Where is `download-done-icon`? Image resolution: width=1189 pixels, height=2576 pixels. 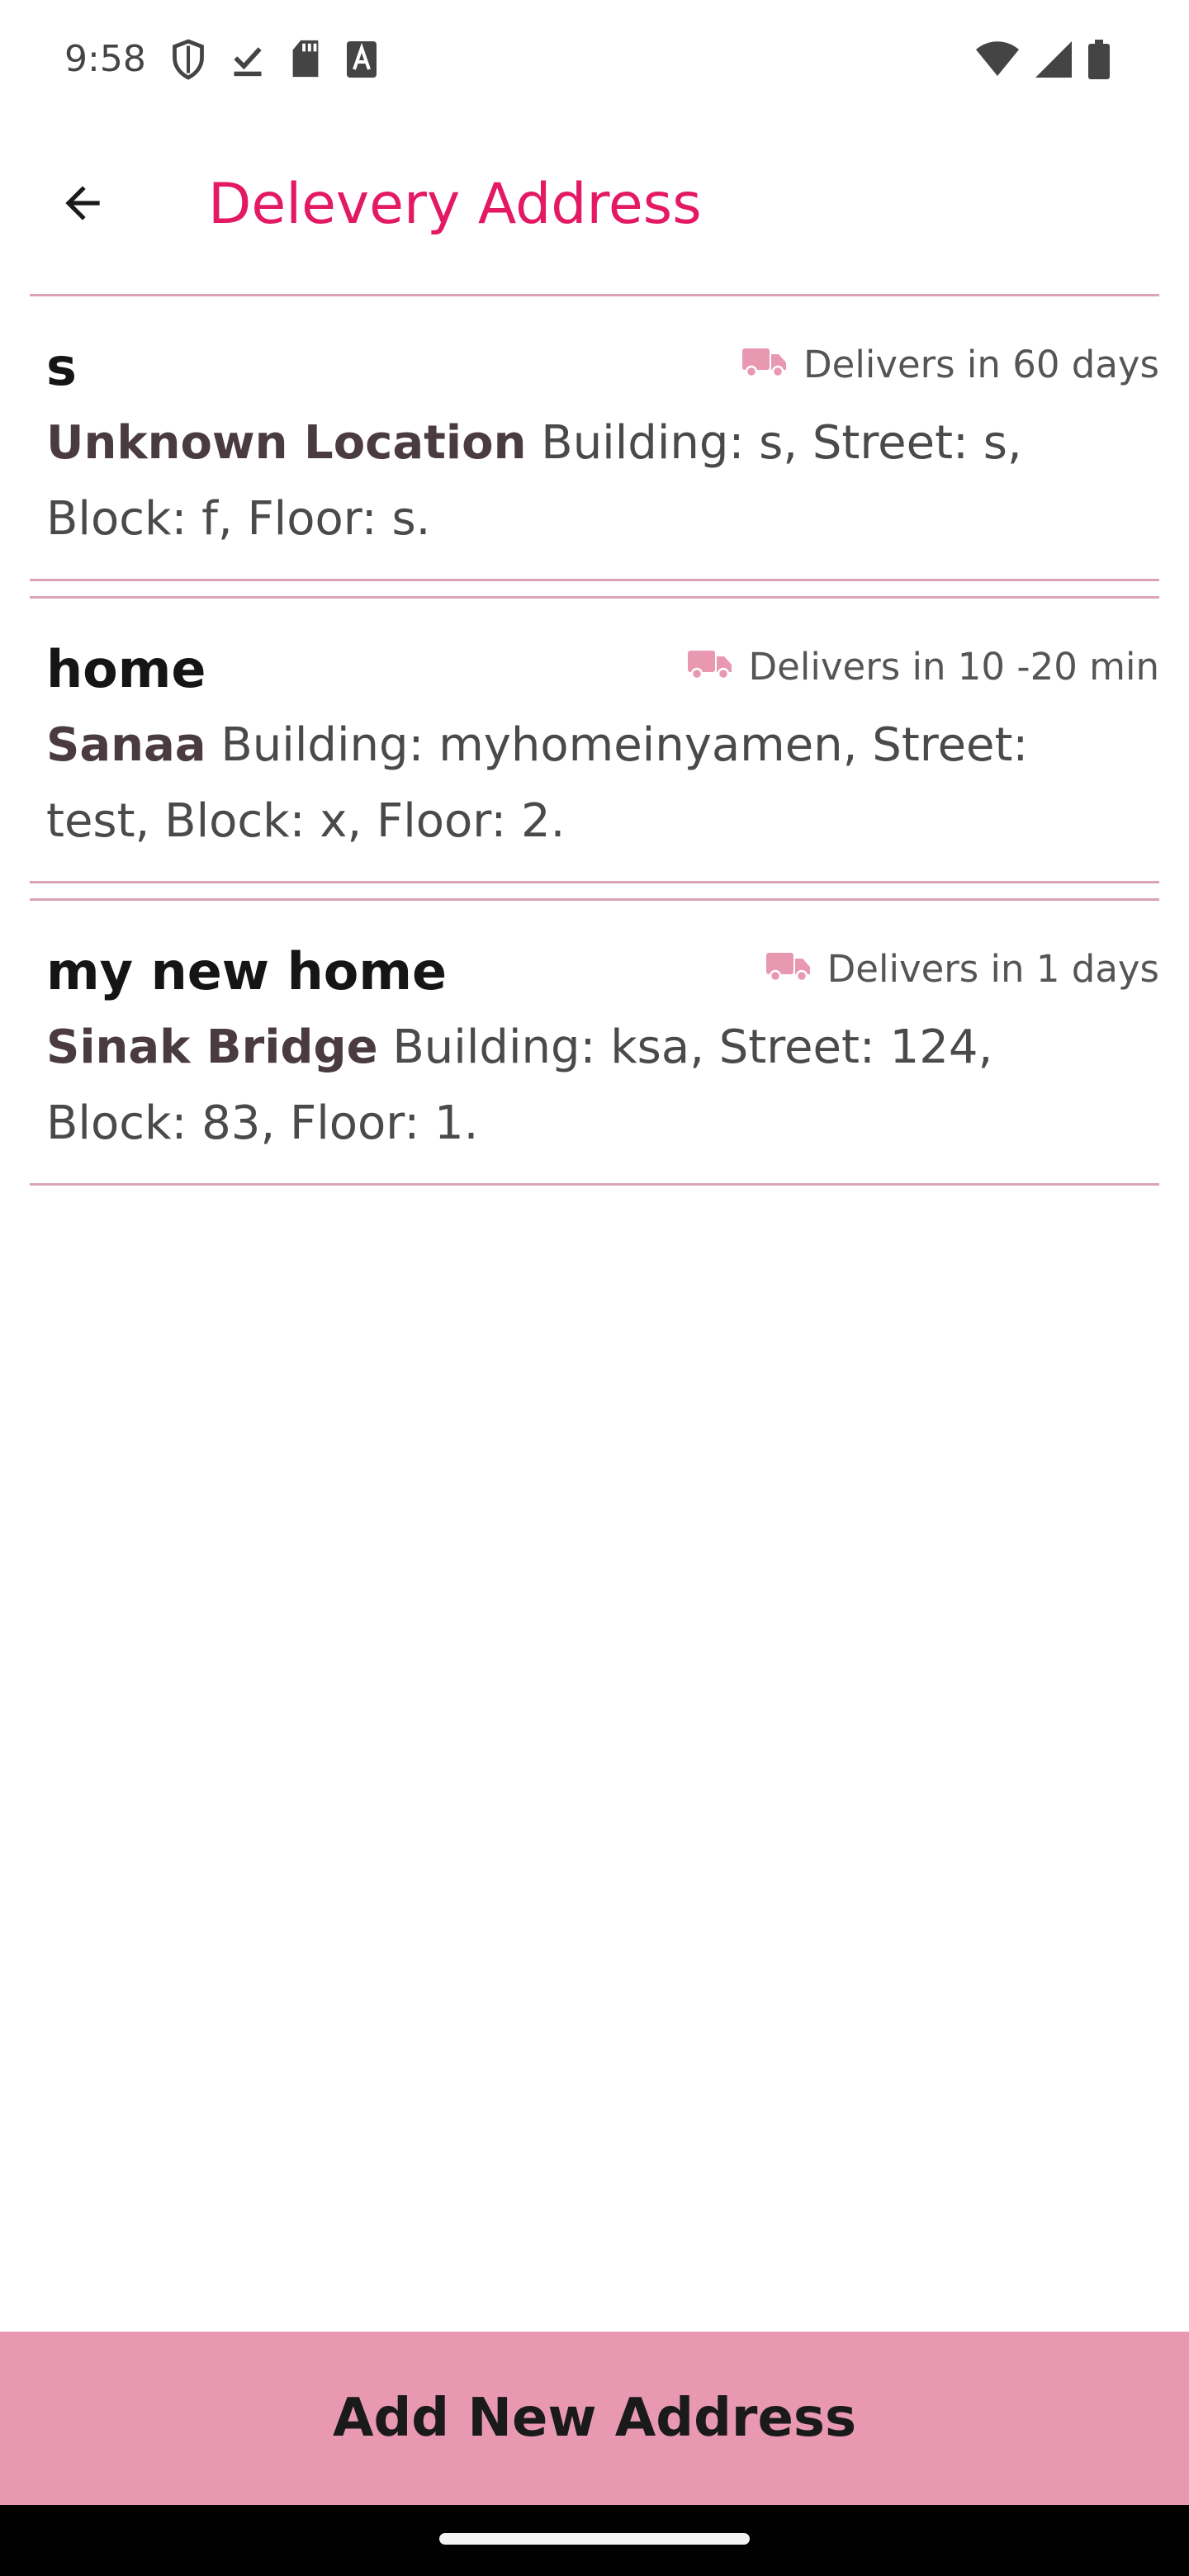
download-done-icon is located at coordinates (248, 59).